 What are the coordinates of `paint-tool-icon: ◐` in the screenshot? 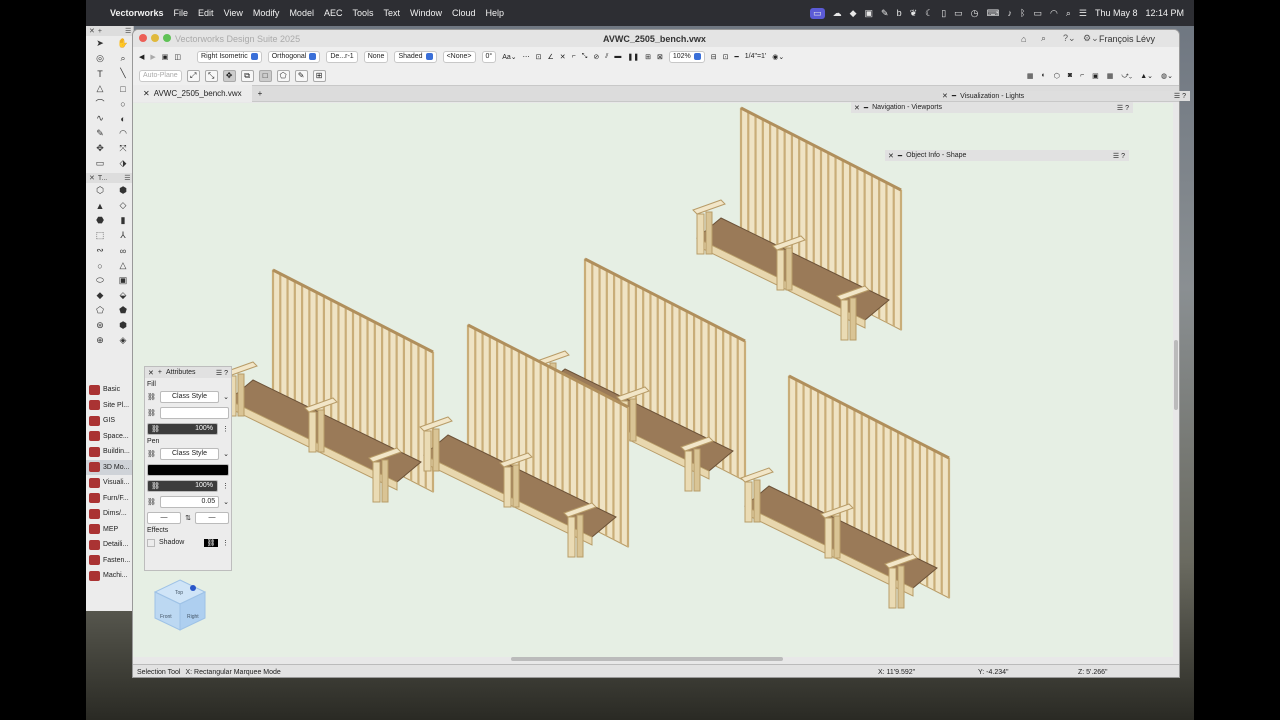 It's located at (123, 118).